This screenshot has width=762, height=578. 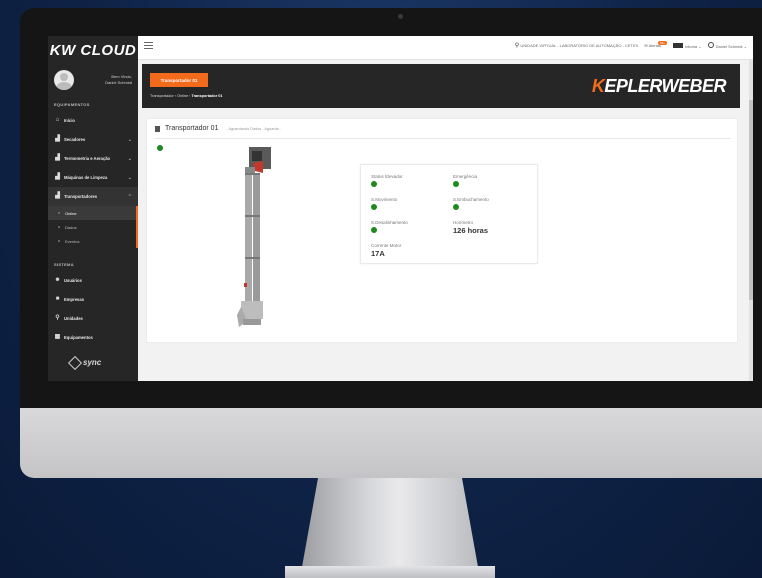 What do you see at coordinates (64, 80) in the screenshot?
I see `avatar` at bounding box center [64, 80].